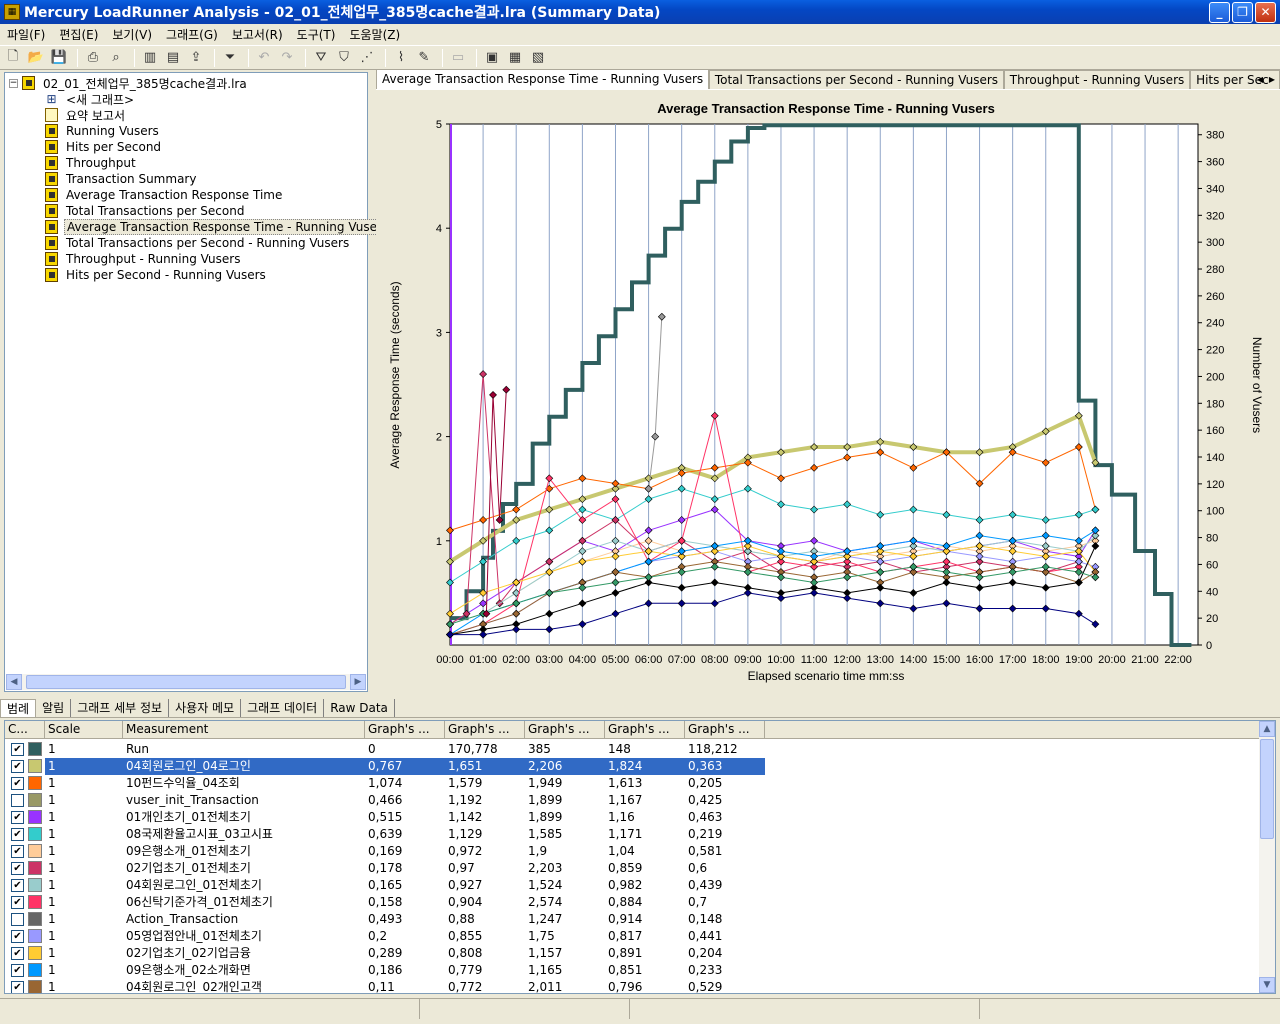  What do you see at coordinates (424, 58) in the screenshot?
I see `display-options-icon: ✎` at bounding box center [424, 58].